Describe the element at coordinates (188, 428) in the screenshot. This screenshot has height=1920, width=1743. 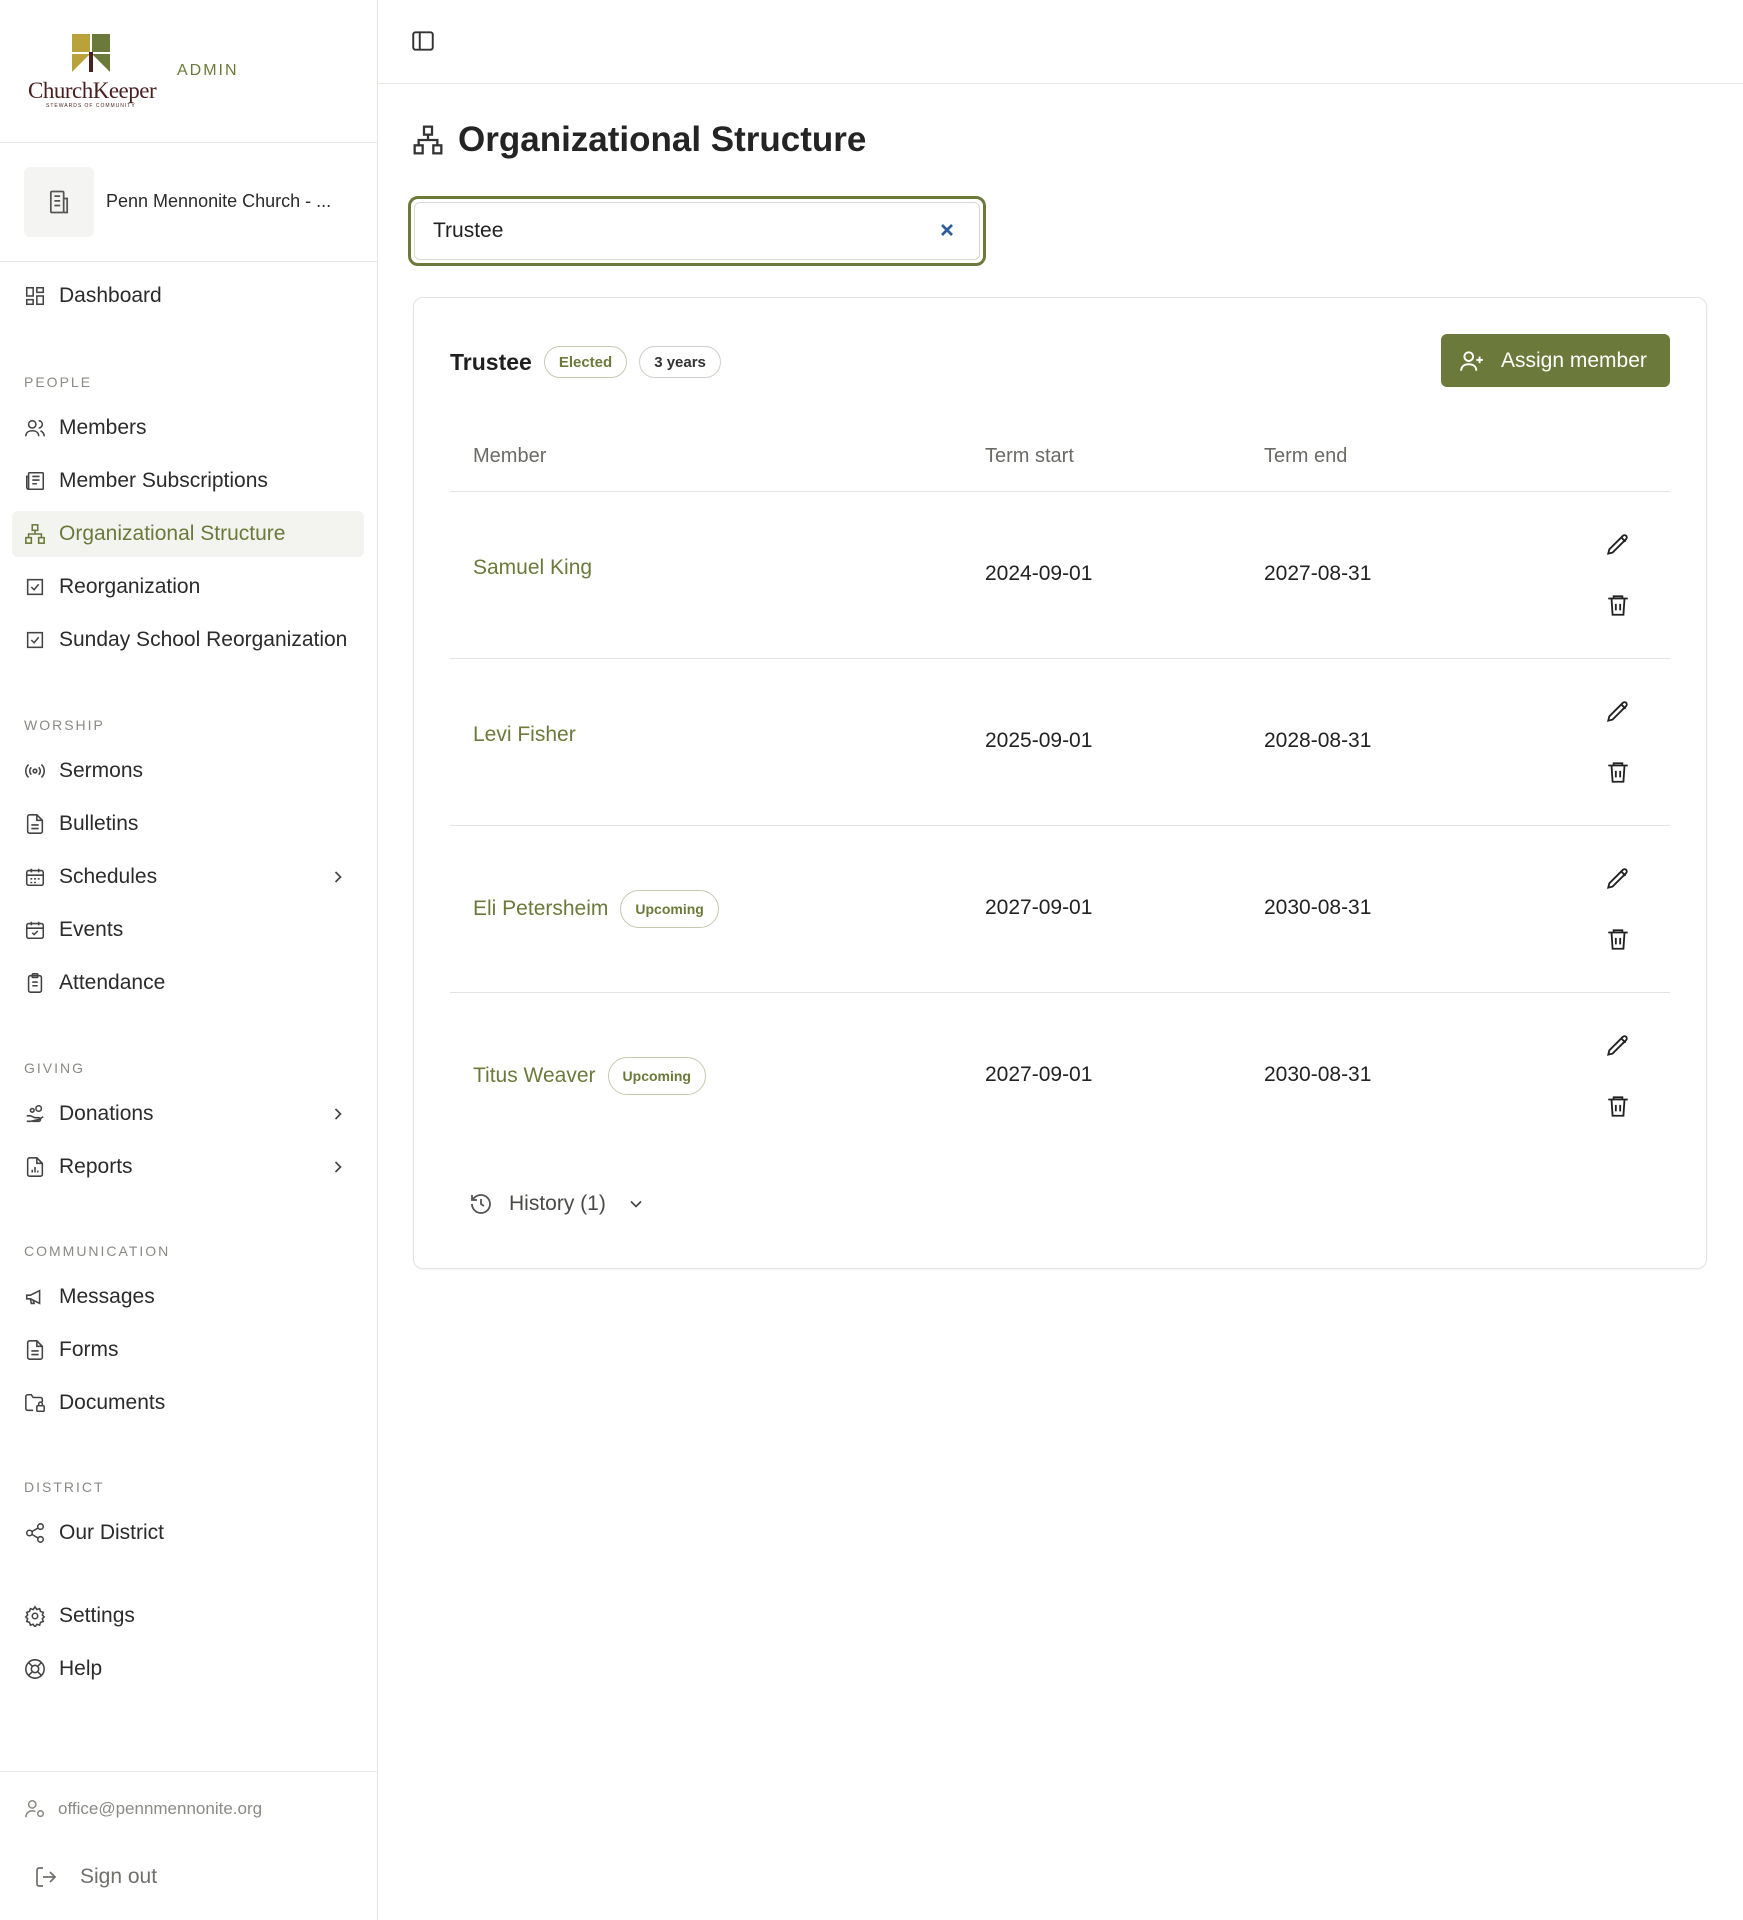
I see `sidebar-item-members: Members` at that location.